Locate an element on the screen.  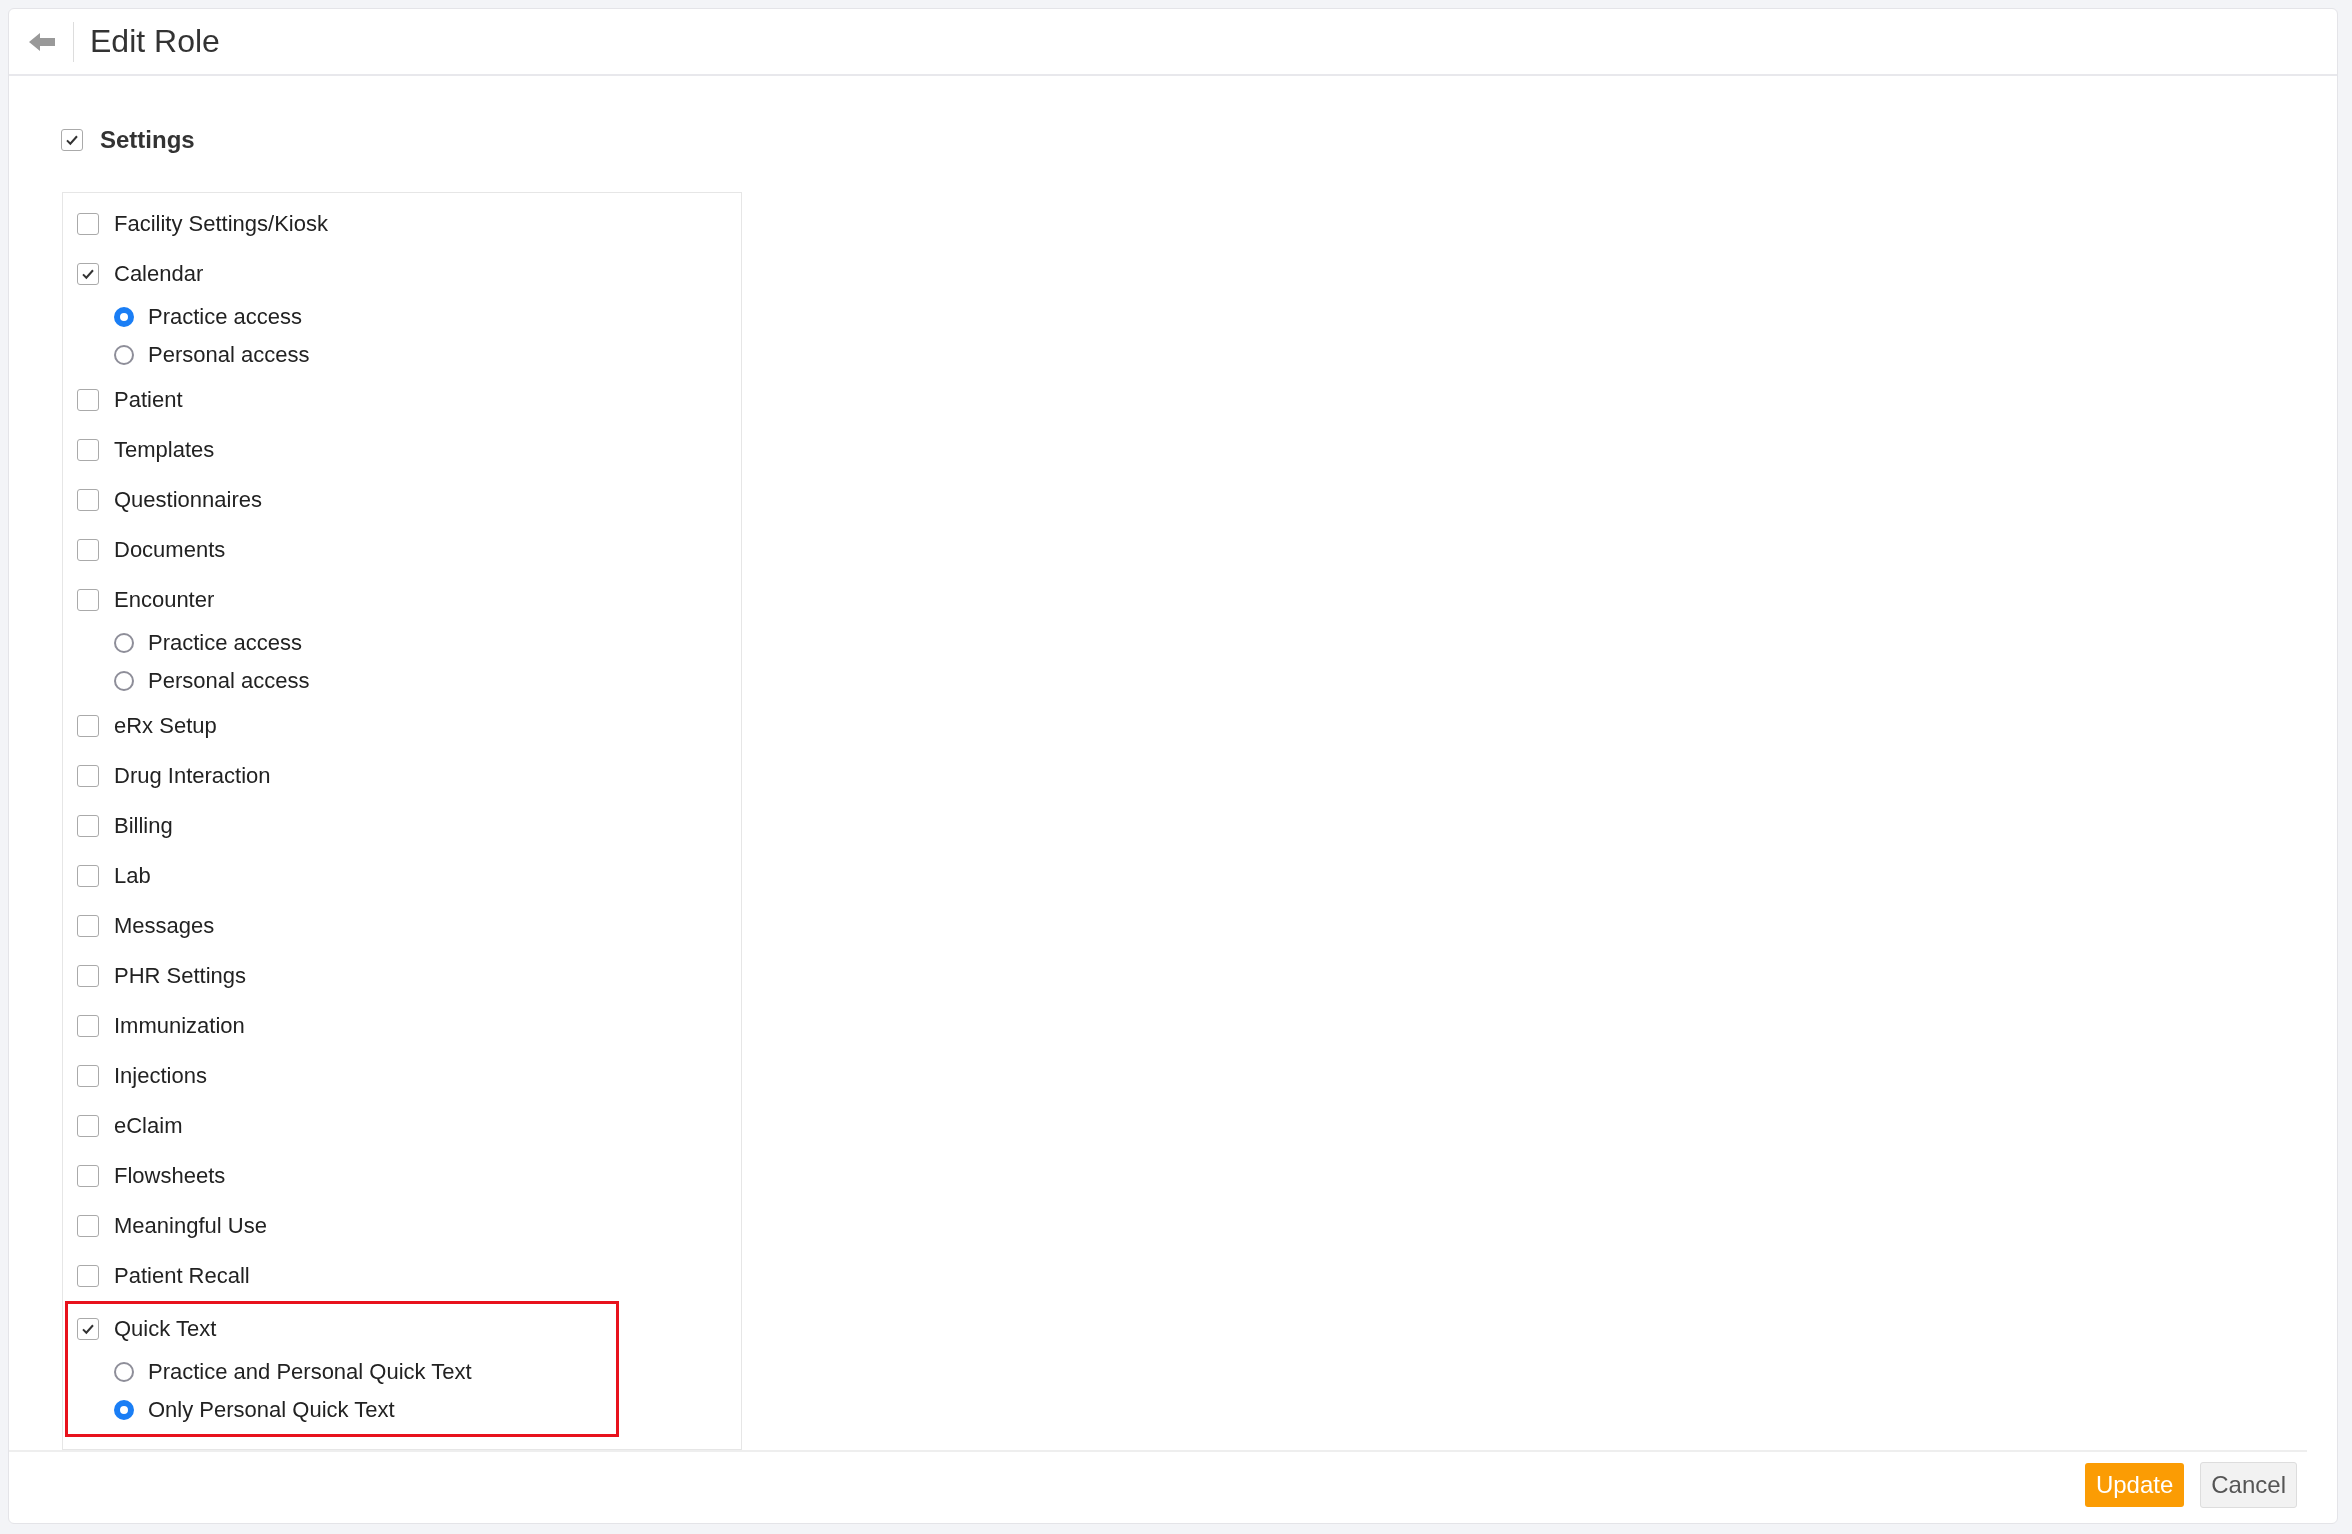
permission-label: Facility Settings/Kiosk is located at coordinates (221, 224).